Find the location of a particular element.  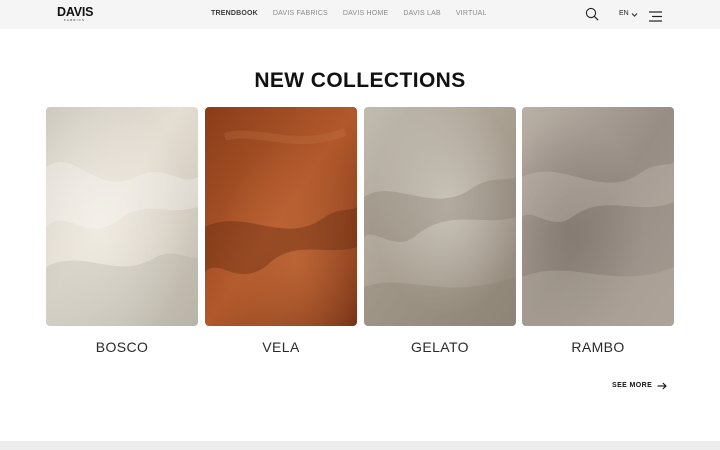

search-icon is located at coordinates (592, 14).